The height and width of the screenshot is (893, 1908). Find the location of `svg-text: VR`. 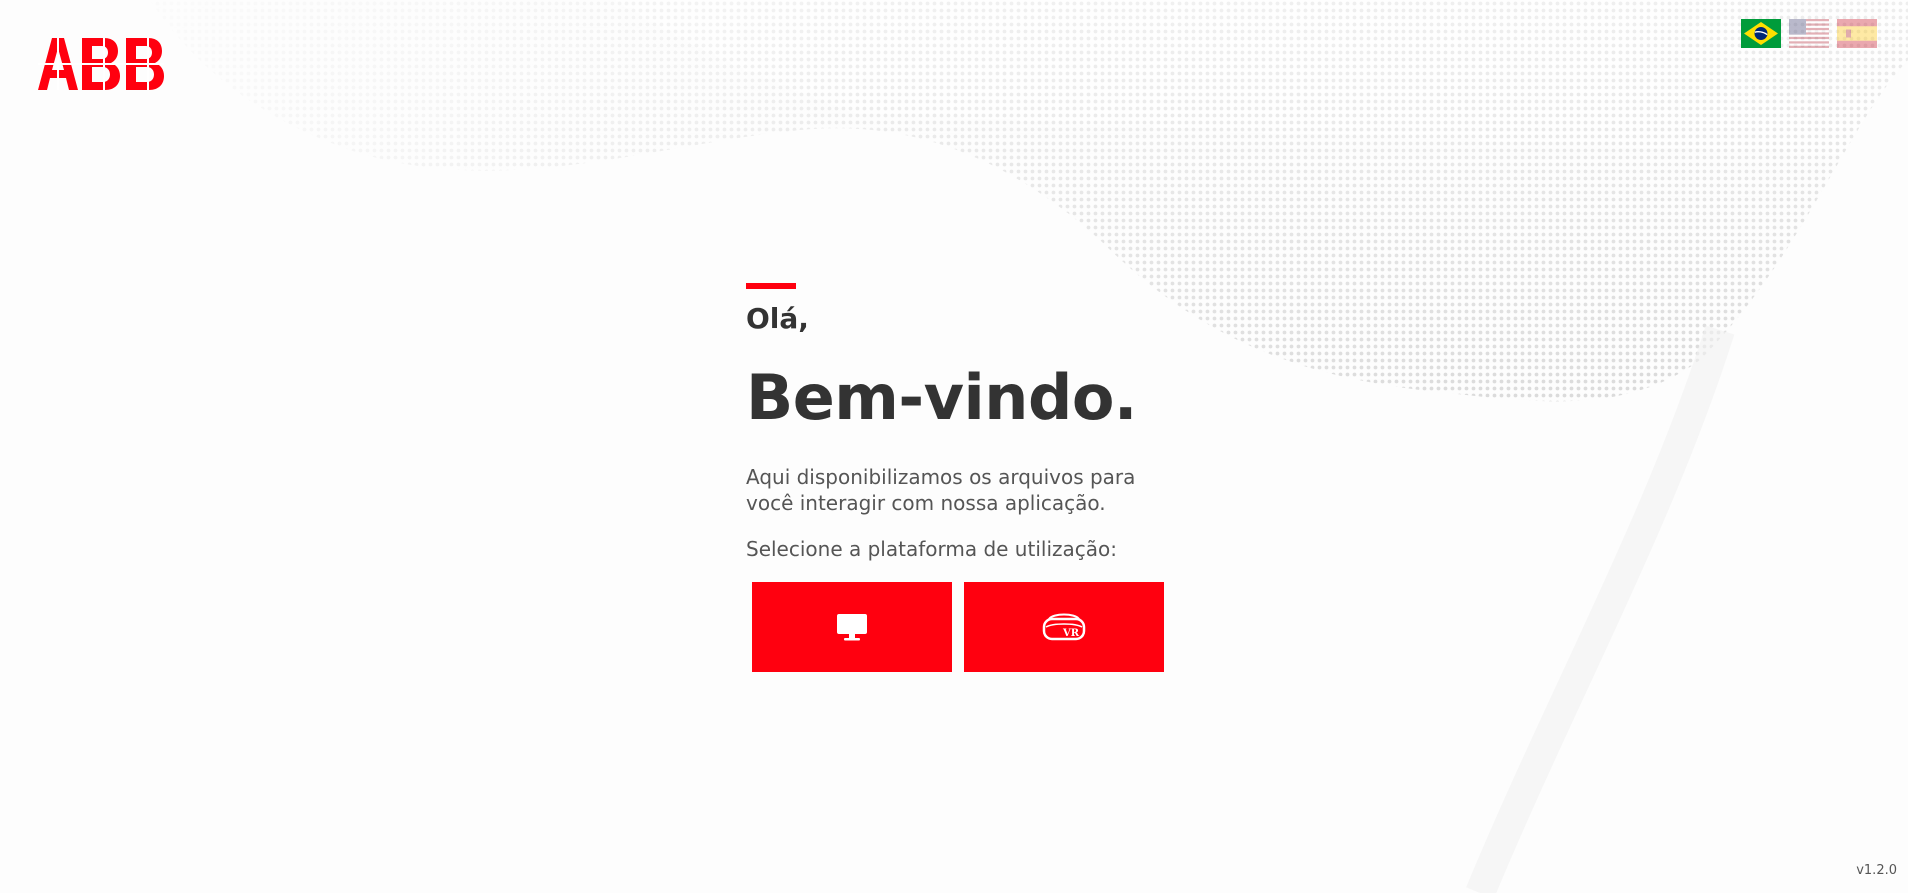

svg-text: VR is located at coordinates (1071, 633).